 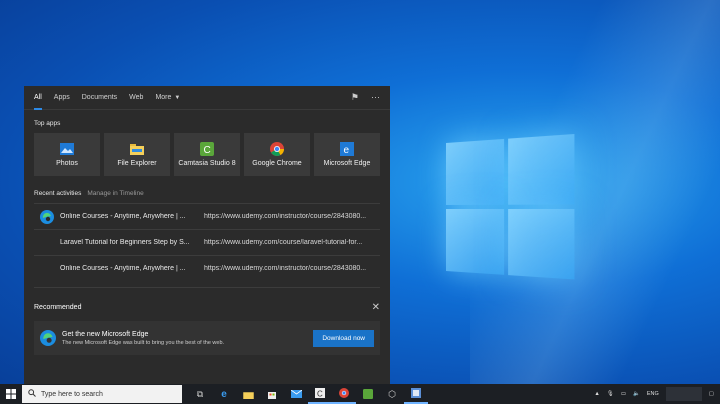 I want to click on svg-text: e, so click(x=347, y=150).